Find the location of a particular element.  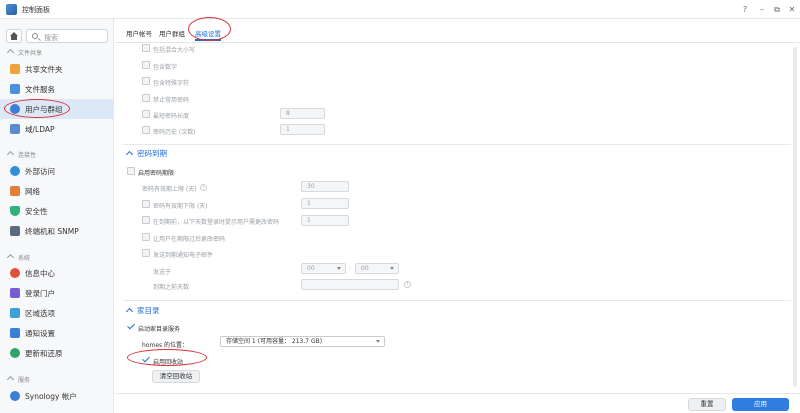

days-before-label: 到期之前天数 is located at coordinates (171, 287).